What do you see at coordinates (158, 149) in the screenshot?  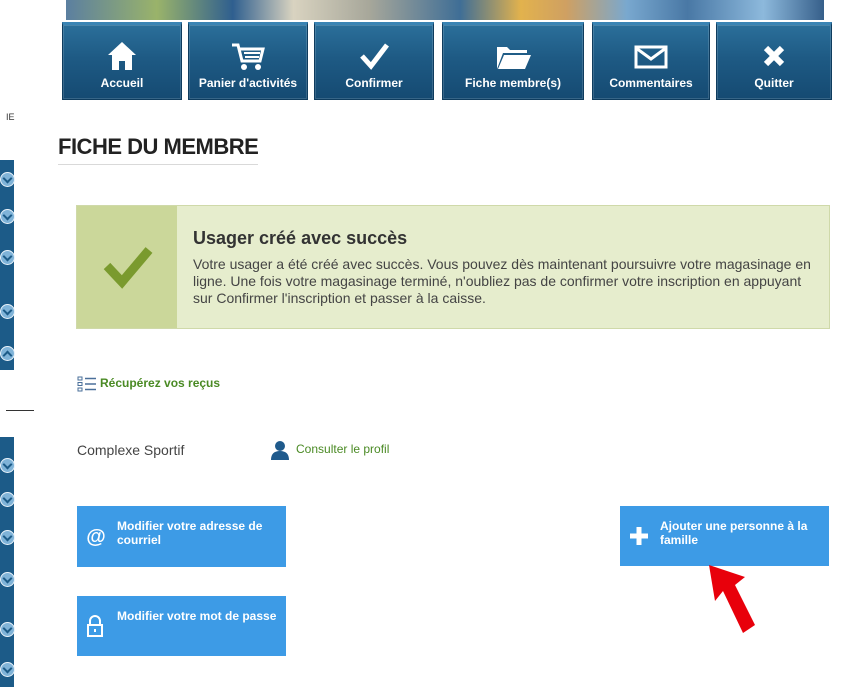 I see `page-title: FICHE DU MEMBRE` at bounding box center [158, 149].